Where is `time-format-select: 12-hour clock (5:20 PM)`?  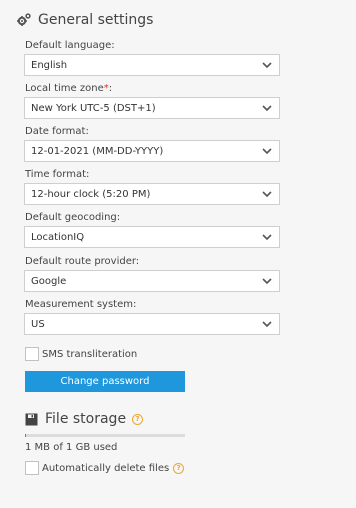 time-format-select: 12-hour clock (5:20 PM) is located at coordinates (152, 194).